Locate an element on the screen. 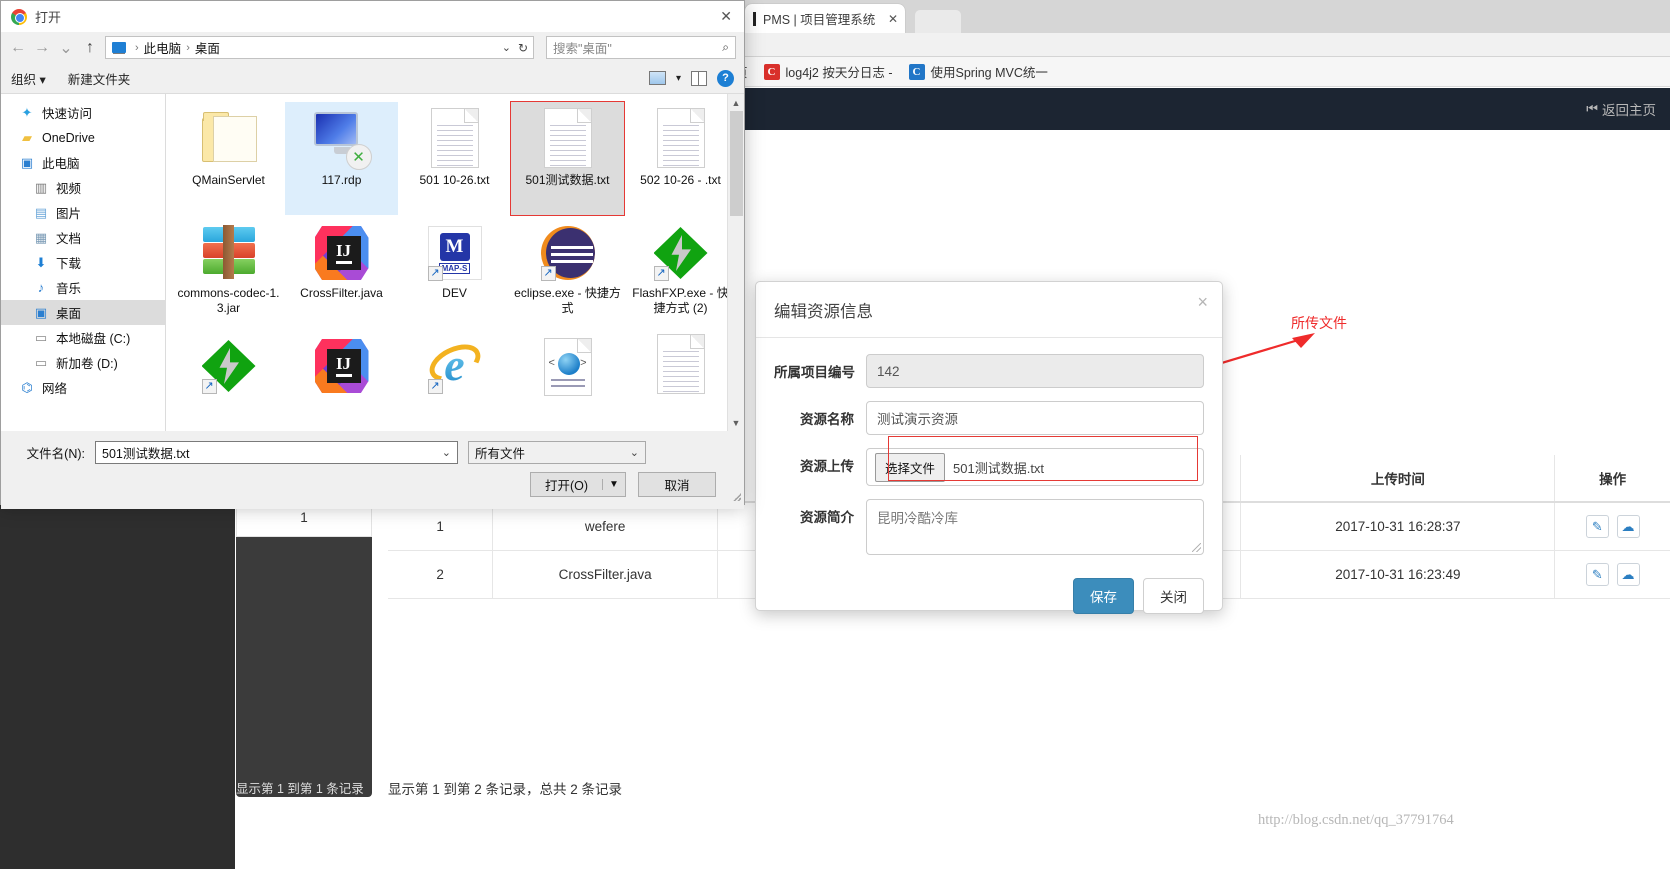  preview-pane-icon is located at coordinates (699, 78).